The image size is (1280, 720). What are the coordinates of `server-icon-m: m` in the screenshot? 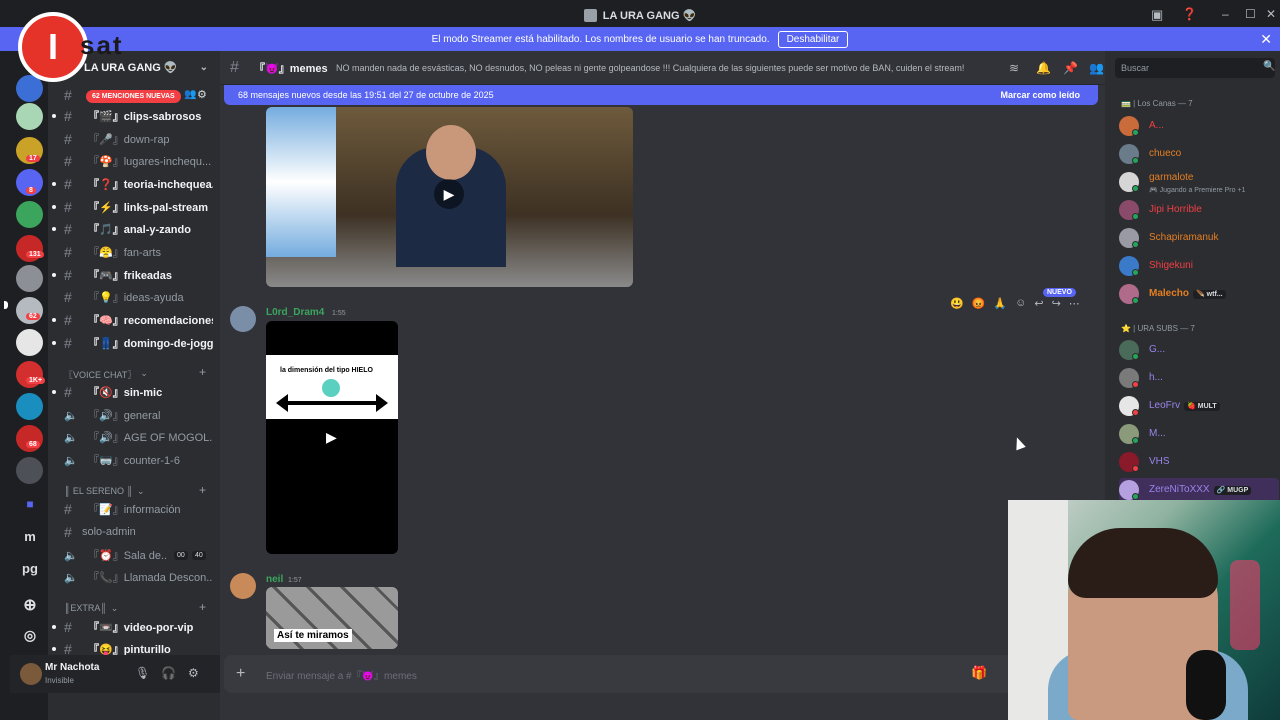 It's located at (30, 536).